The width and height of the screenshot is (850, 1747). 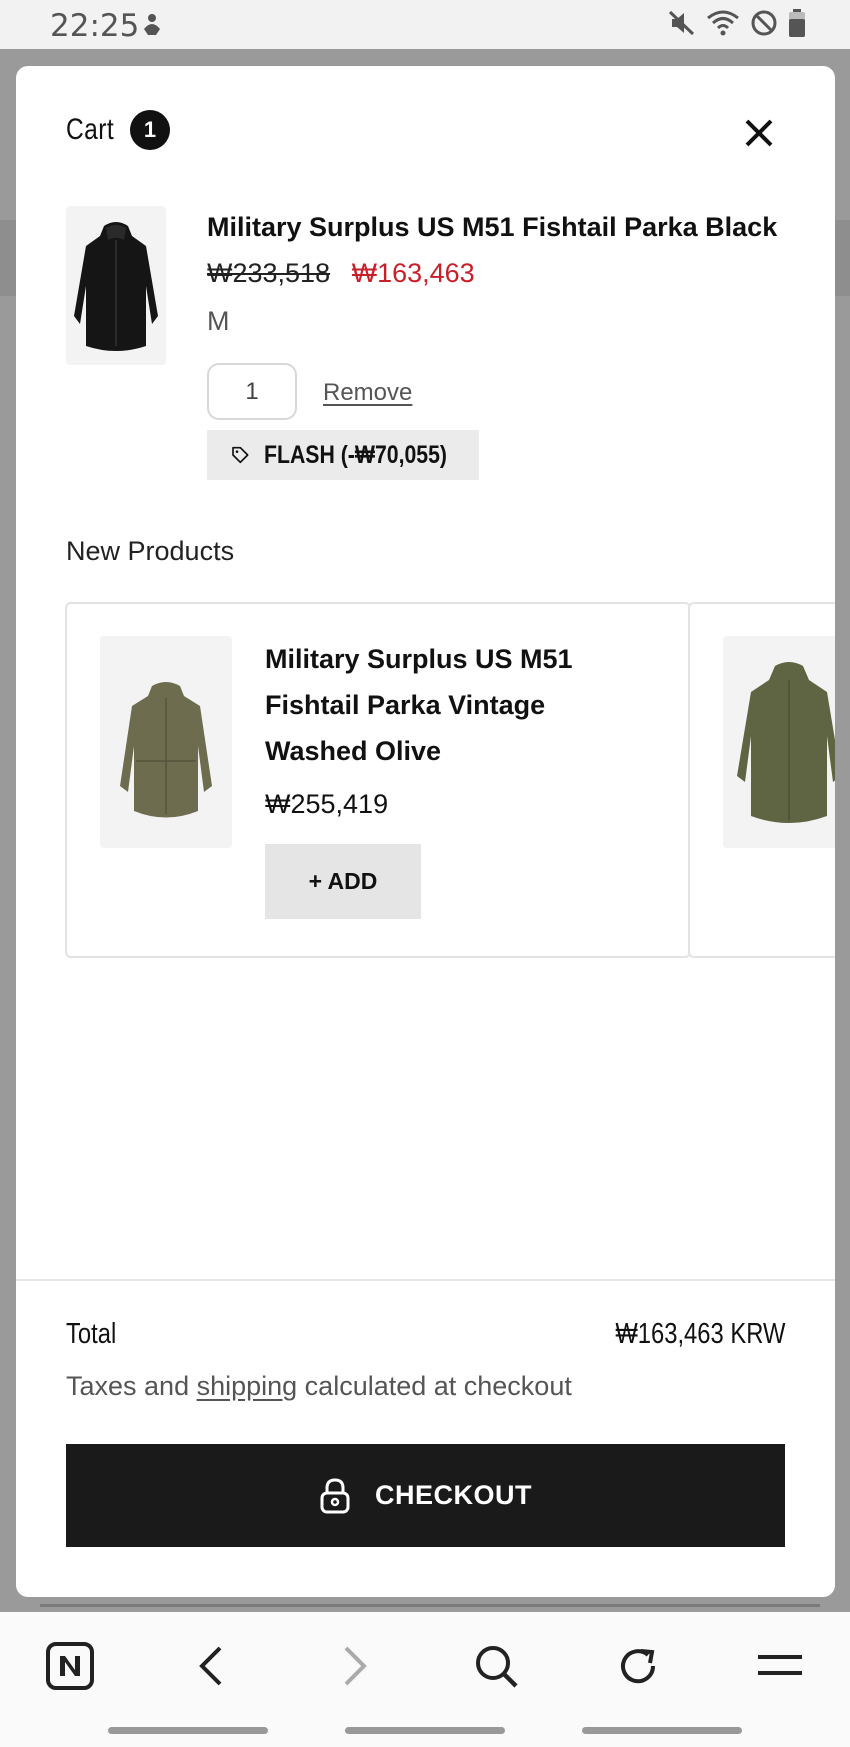 I want to click on lock-icon, so click(x=335, y=1495).